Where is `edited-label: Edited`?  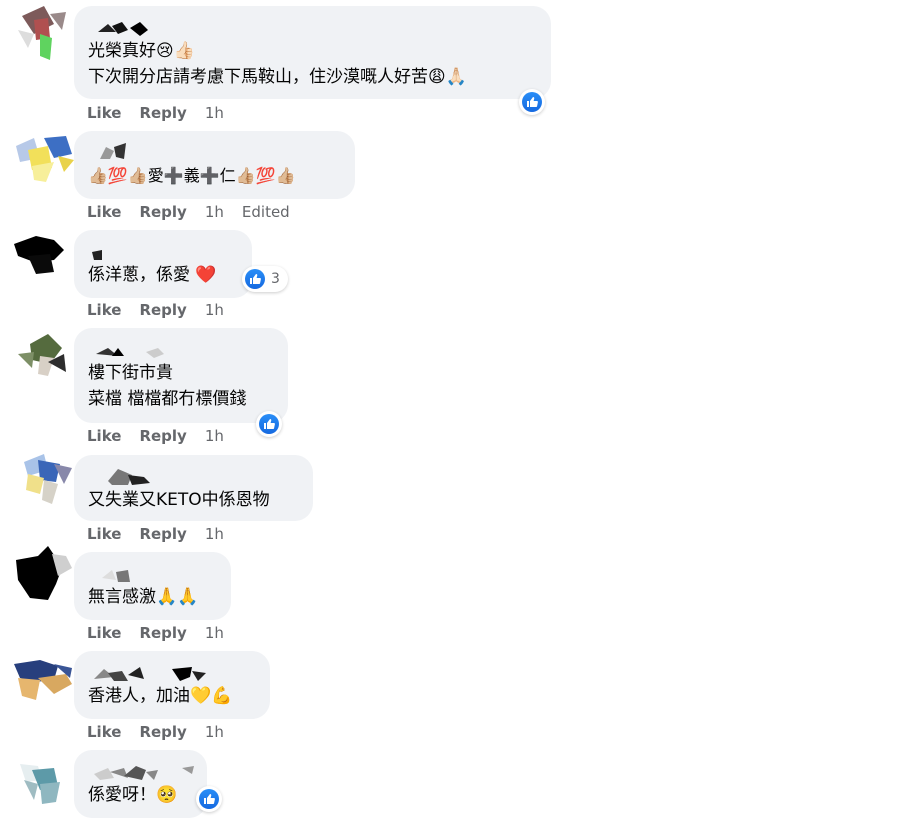
edited-label: Edited is located at coordinates (266, 212).